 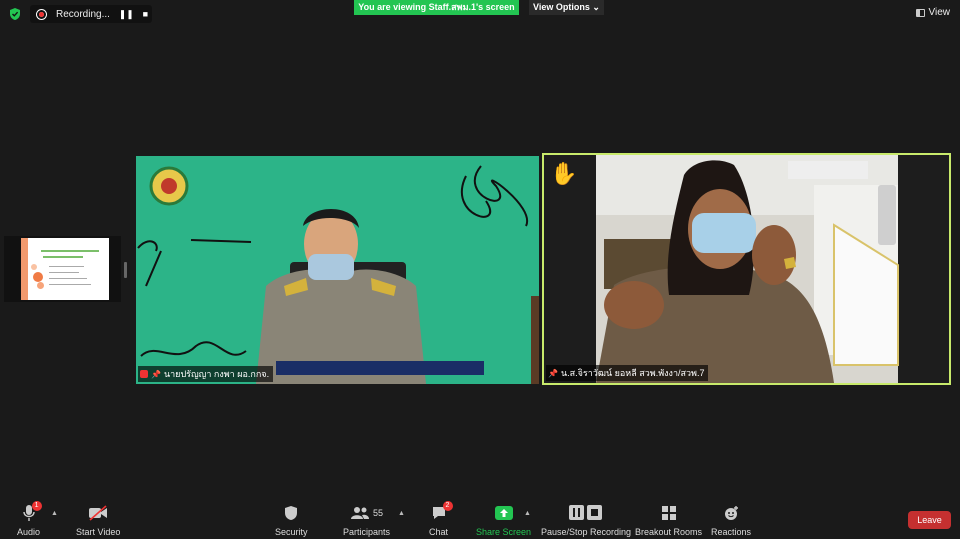 What do you see at coordinates (15, 14) in the screenshot?
I see `security-shield-icon` at bounding box center [15, 14].